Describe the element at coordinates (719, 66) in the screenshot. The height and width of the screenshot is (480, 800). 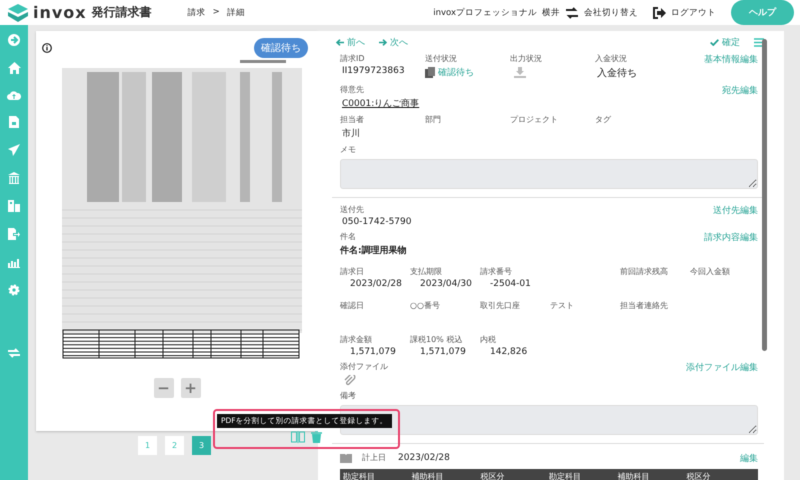
I see `edit-link: 基本情報編集` at that location.